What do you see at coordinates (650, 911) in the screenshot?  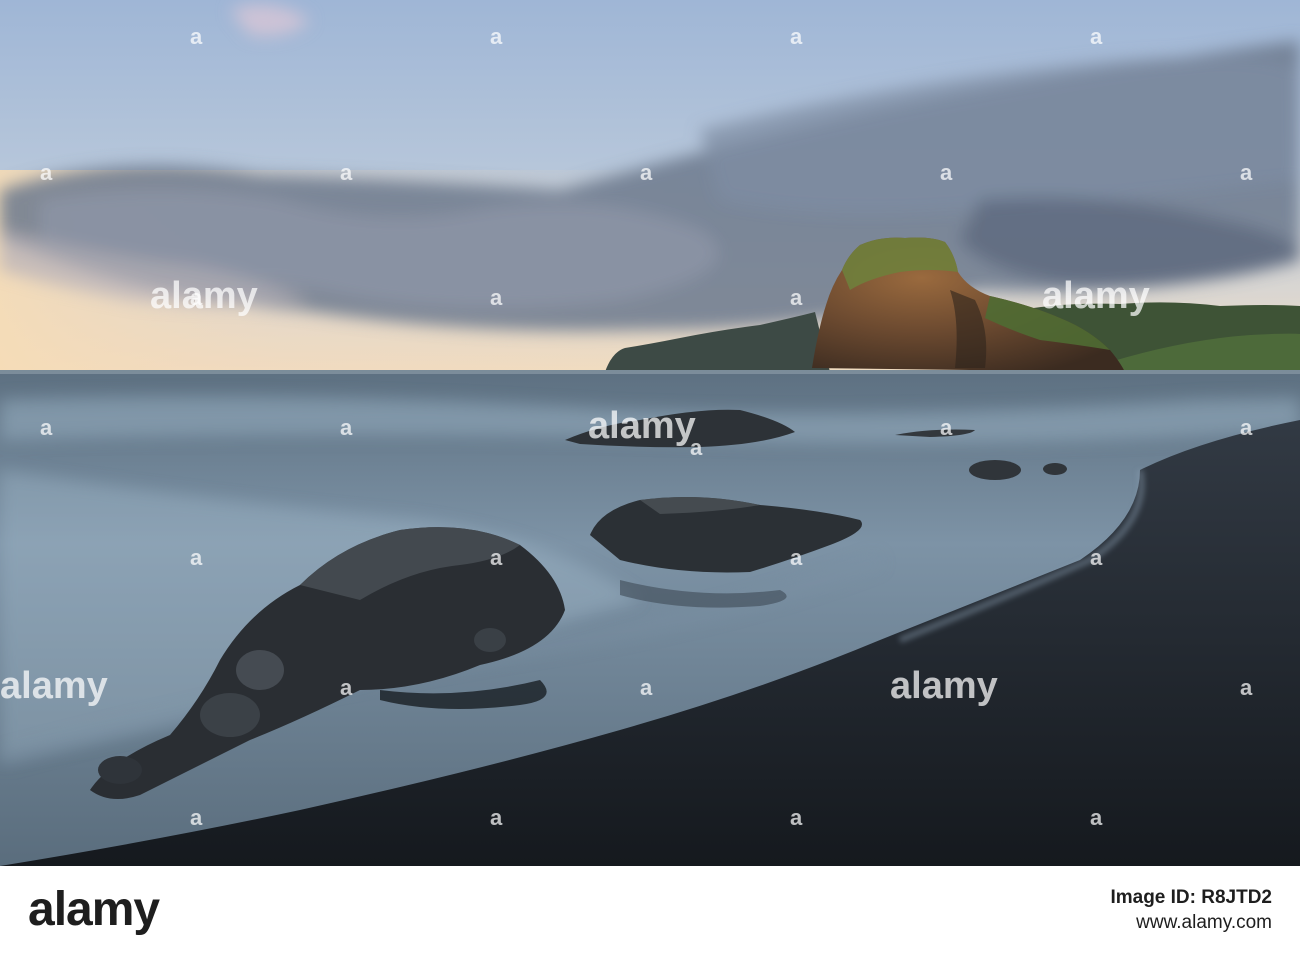 I see `stock-footer: alamy Image ID: R8JTD2 www.alamy.com` at bounding box center [650, 911].